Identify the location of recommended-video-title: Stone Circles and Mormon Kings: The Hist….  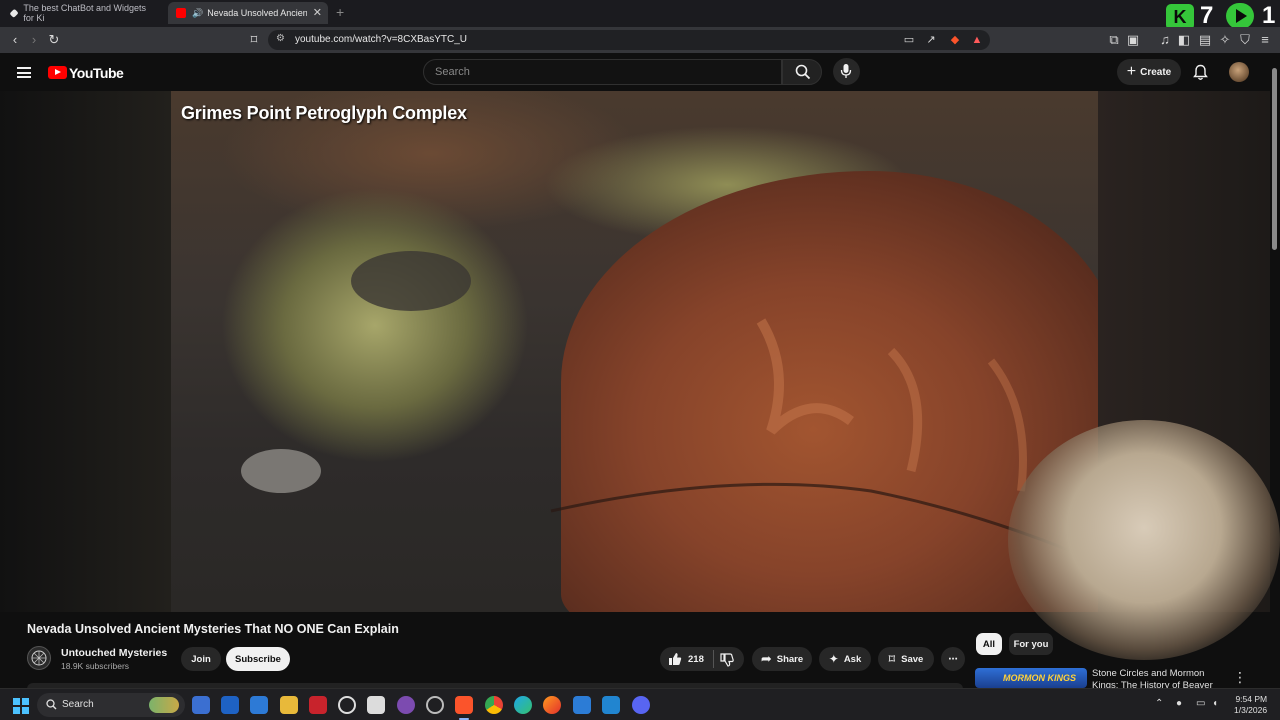
(1157, 678).